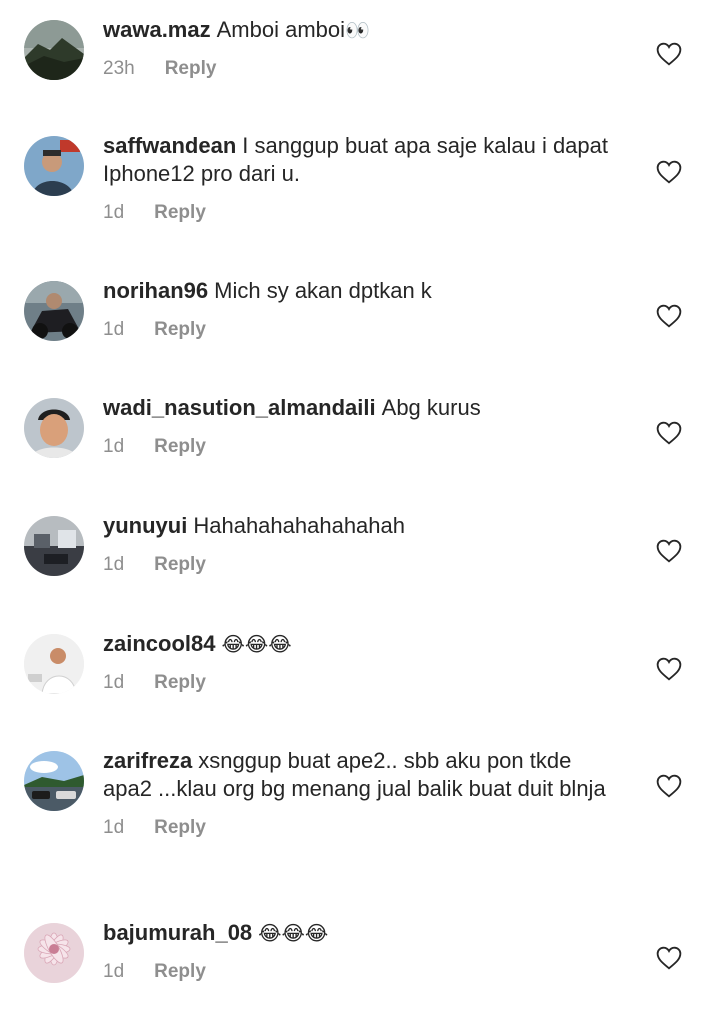  What do you see at coordinates (119, 68) in the screenshot?
I see `timestamp: 23h` at bounding box center [119, 68].